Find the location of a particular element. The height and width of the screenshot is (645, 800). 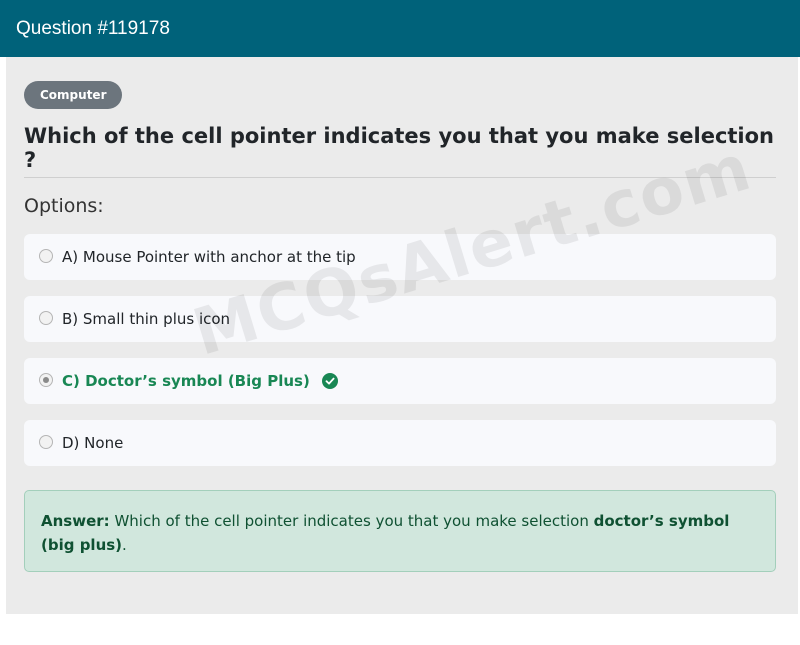

divider is located at coordinates (400, 177).